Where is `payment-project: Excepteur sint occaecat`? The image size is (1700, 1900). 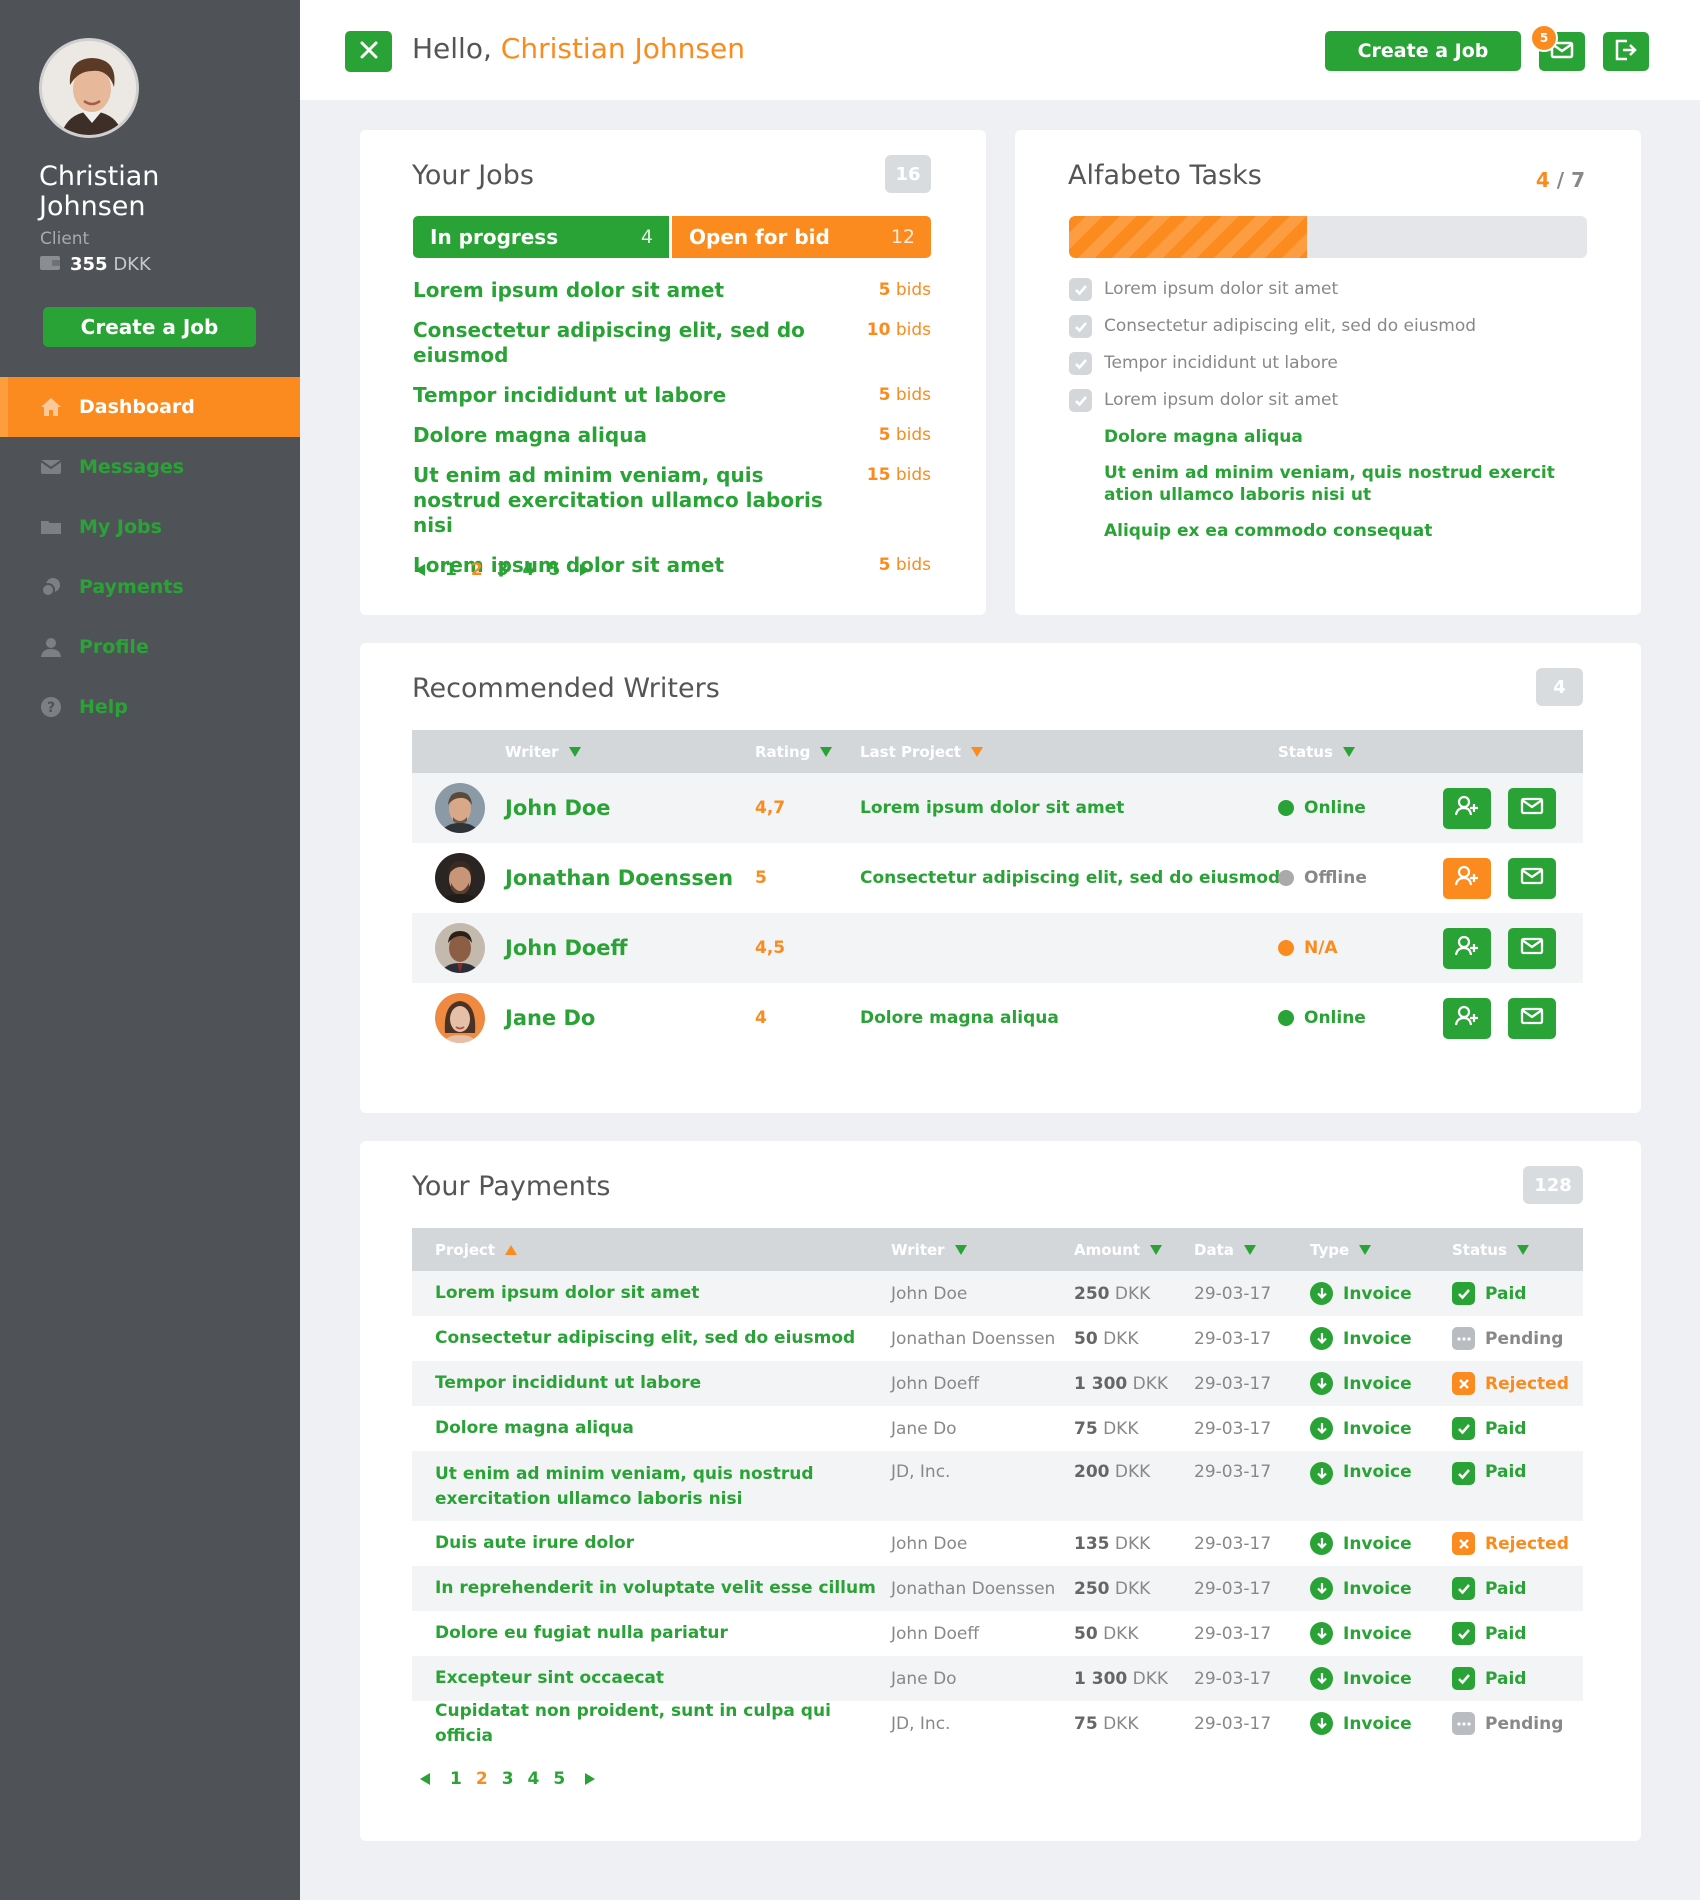 payment-project: Excepteur sint occaecat is located at coordinates (662, 1678).